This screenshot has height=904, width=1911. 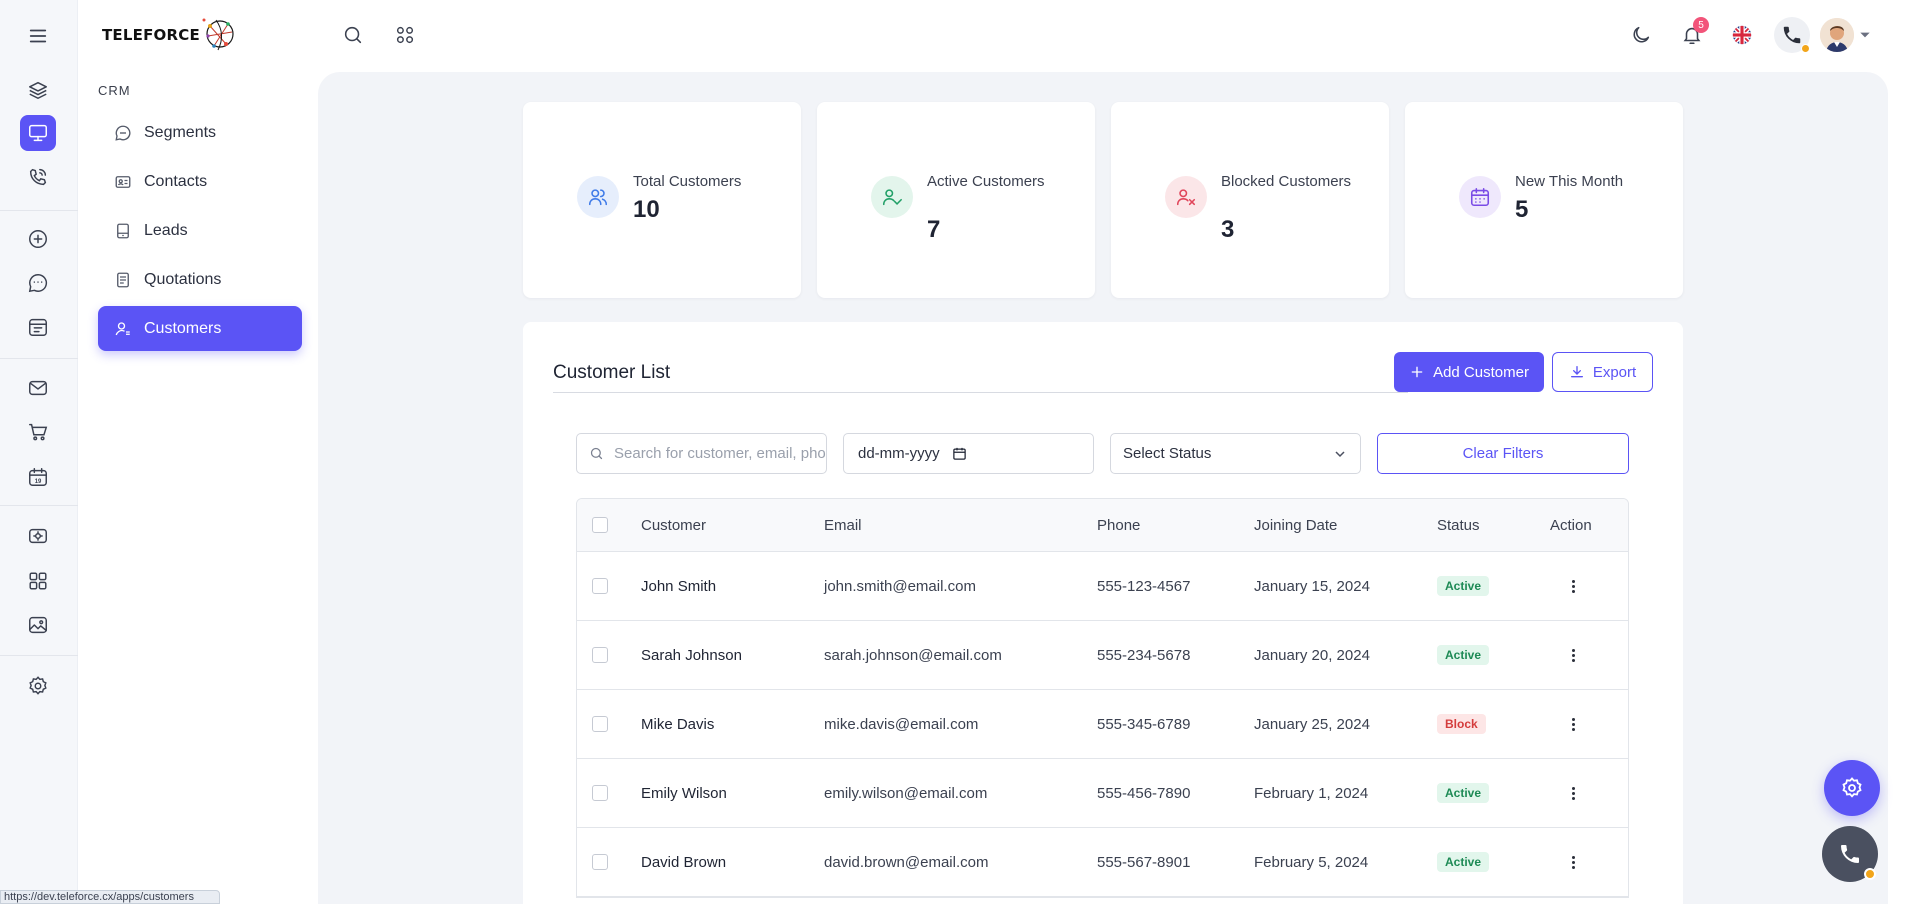 I want to click on sidebar-item-segments: Segments, so click(x=200, y=132).